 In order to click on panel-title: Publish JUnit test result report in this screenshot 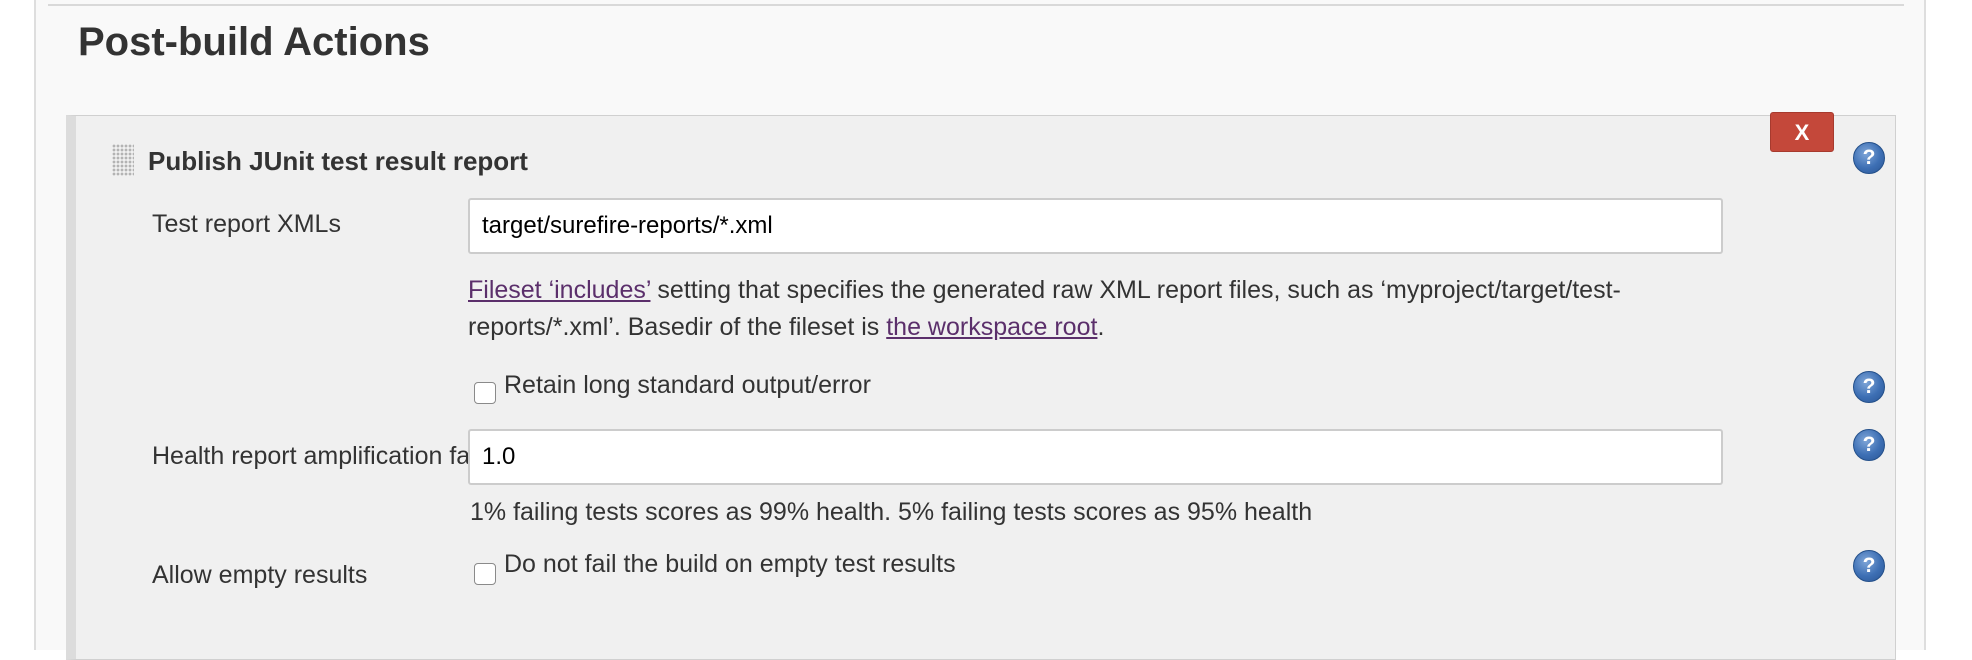, I will do `click(338, 161)`.